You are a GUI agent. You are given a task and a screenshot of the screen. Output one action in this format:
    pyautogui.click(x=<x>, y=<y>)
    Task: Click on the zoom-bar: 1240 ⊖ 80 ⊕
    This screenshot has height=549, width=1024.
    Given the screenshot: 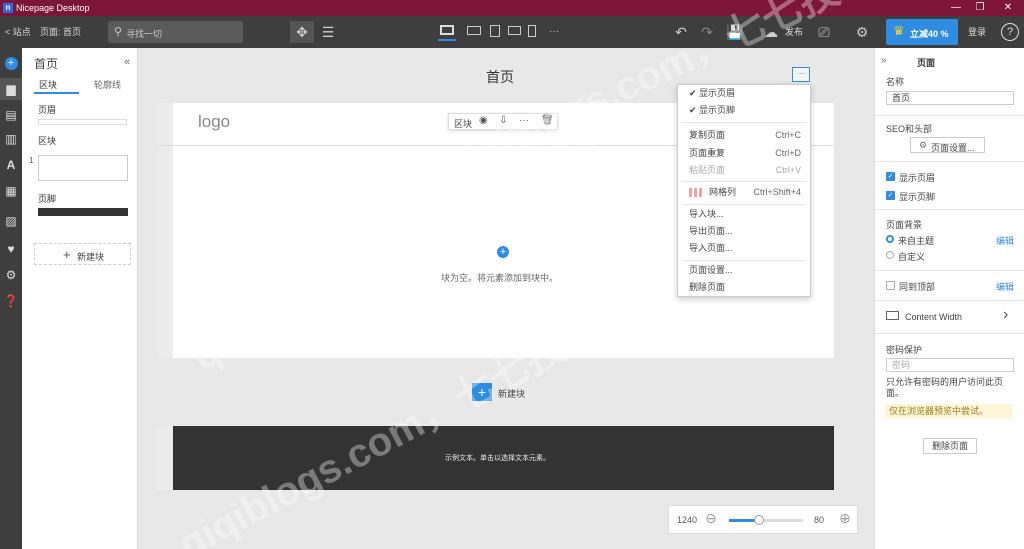 What is the action you would take?
    pyautogui.click(x=763, y=519)
    